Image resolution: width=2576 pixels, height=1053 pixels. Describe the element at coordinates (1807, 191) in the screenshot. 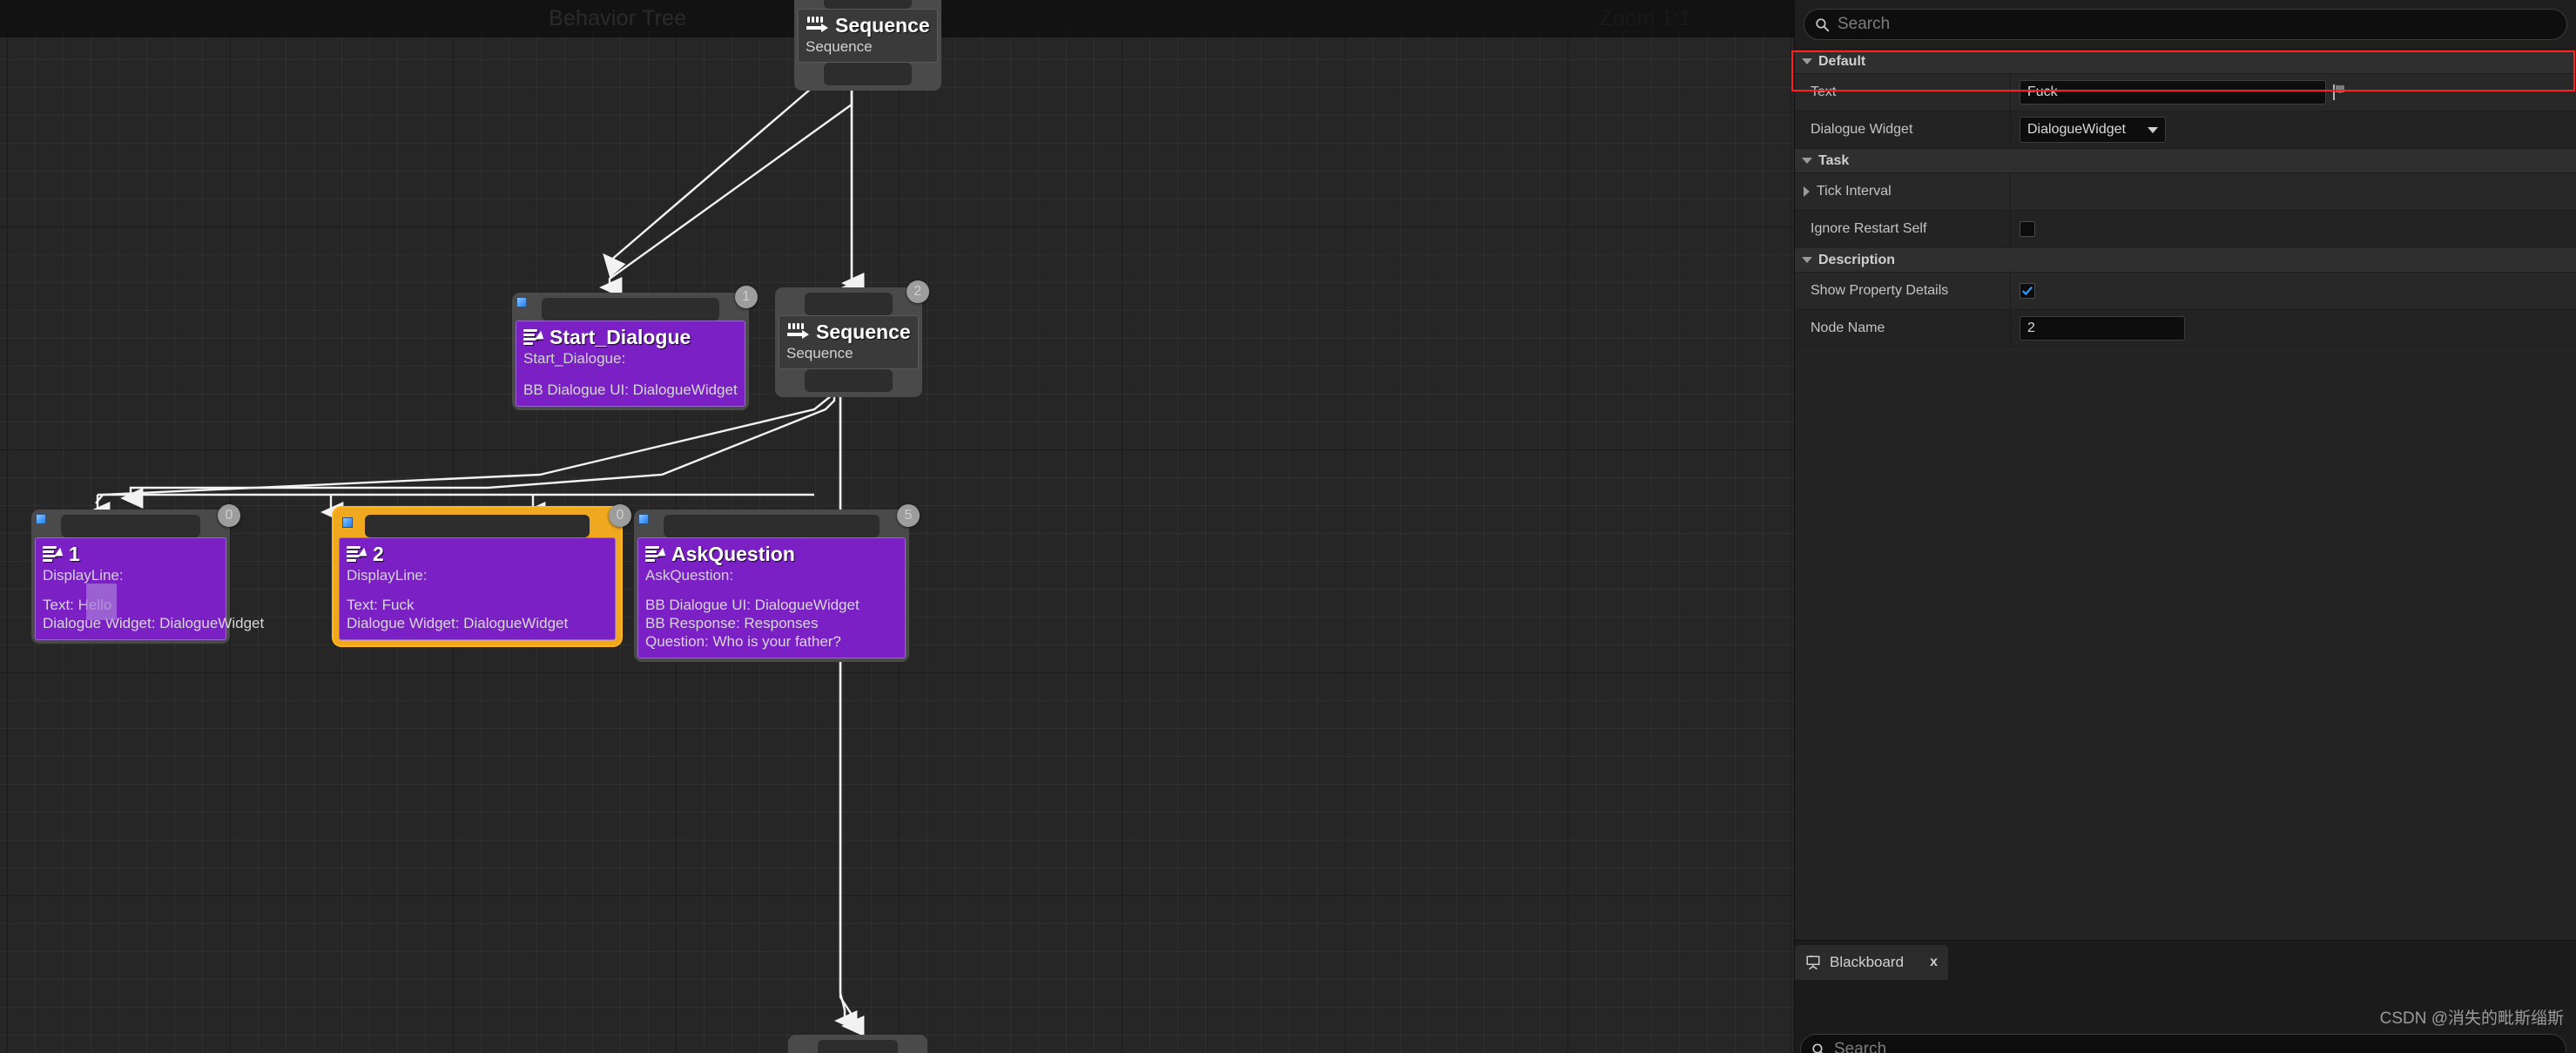

I see `chevron-right-icon` at that location.